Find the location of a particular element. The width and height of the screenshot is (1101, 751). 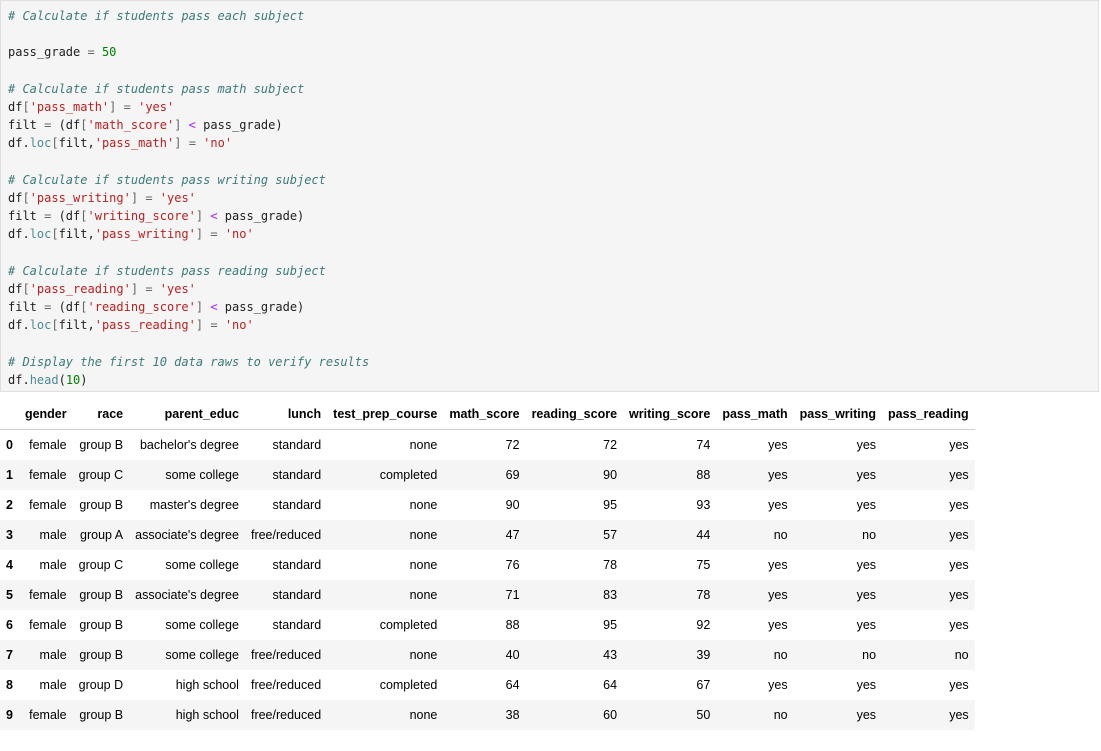

table-cell: 78 is located at coordinates (703, 595).